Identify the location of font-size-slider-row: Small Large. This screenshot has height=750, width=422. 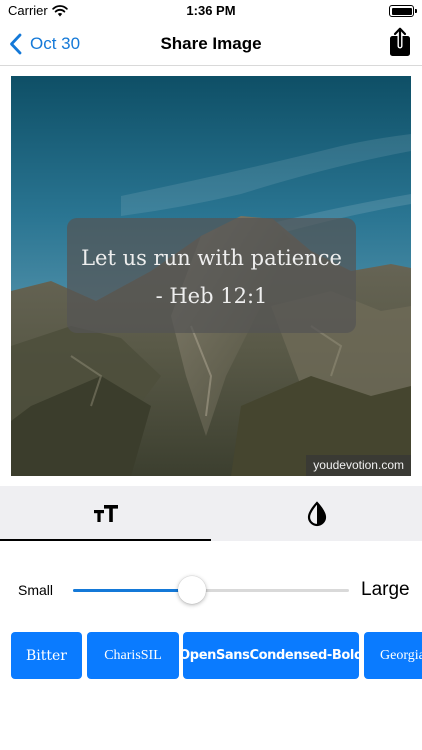
(211, 590).